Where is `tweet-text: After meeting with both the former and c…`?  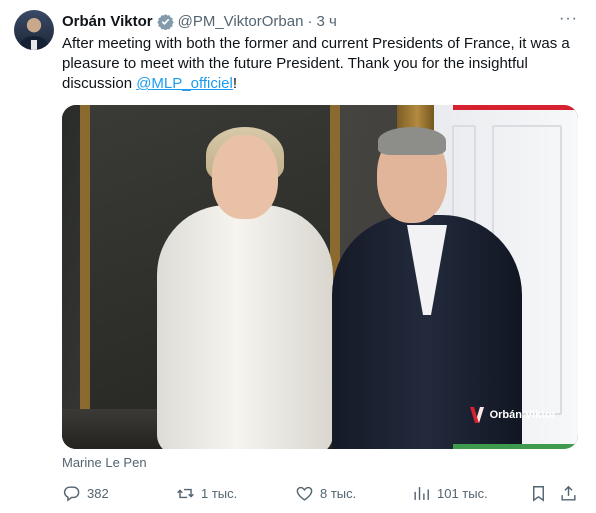 tweet-text: After meeting with both the former and c… is located at coordinates (322, 64).